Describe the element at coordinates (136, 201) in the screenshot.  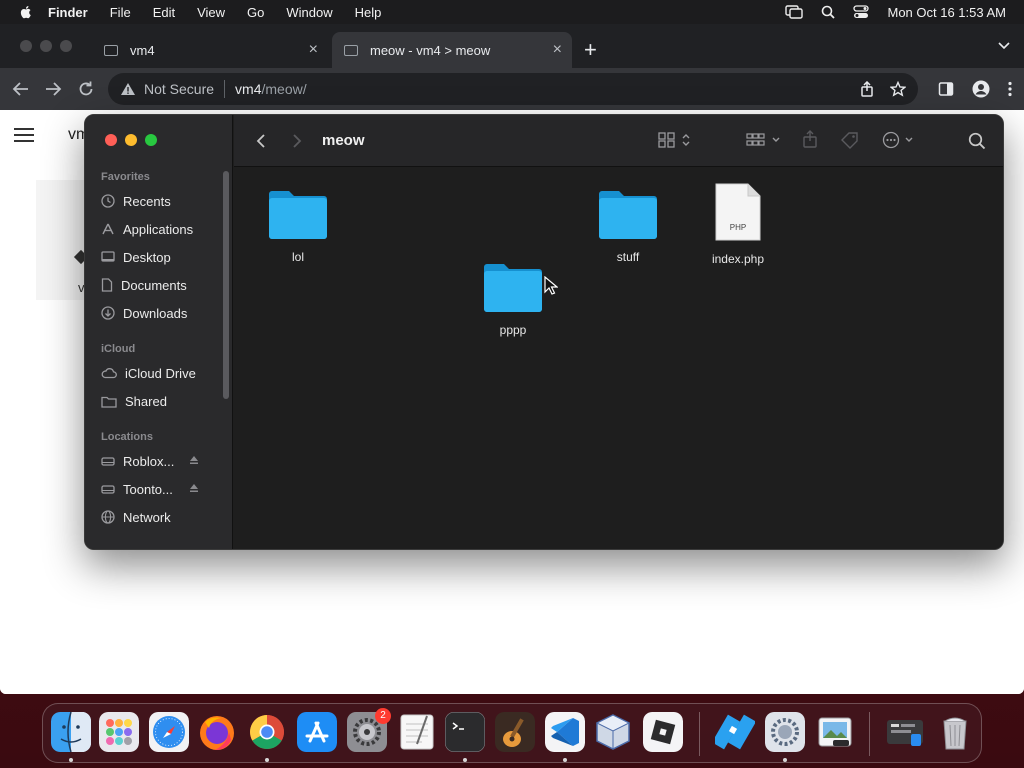
I see `sidebar-item-recents: Recents` at that location.